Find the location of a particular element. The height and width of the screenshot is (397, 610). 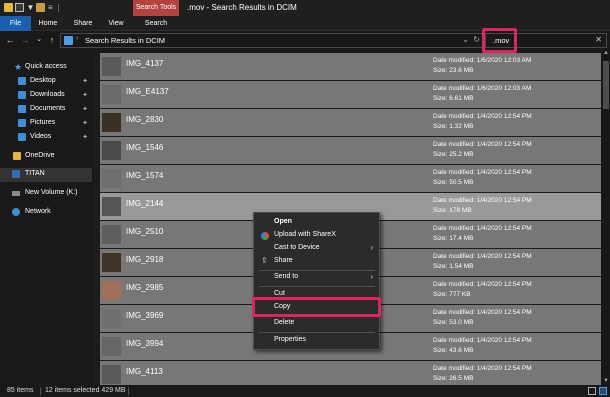

customize-quick-access-icon: ≡ is located at coordinates (52, 7).